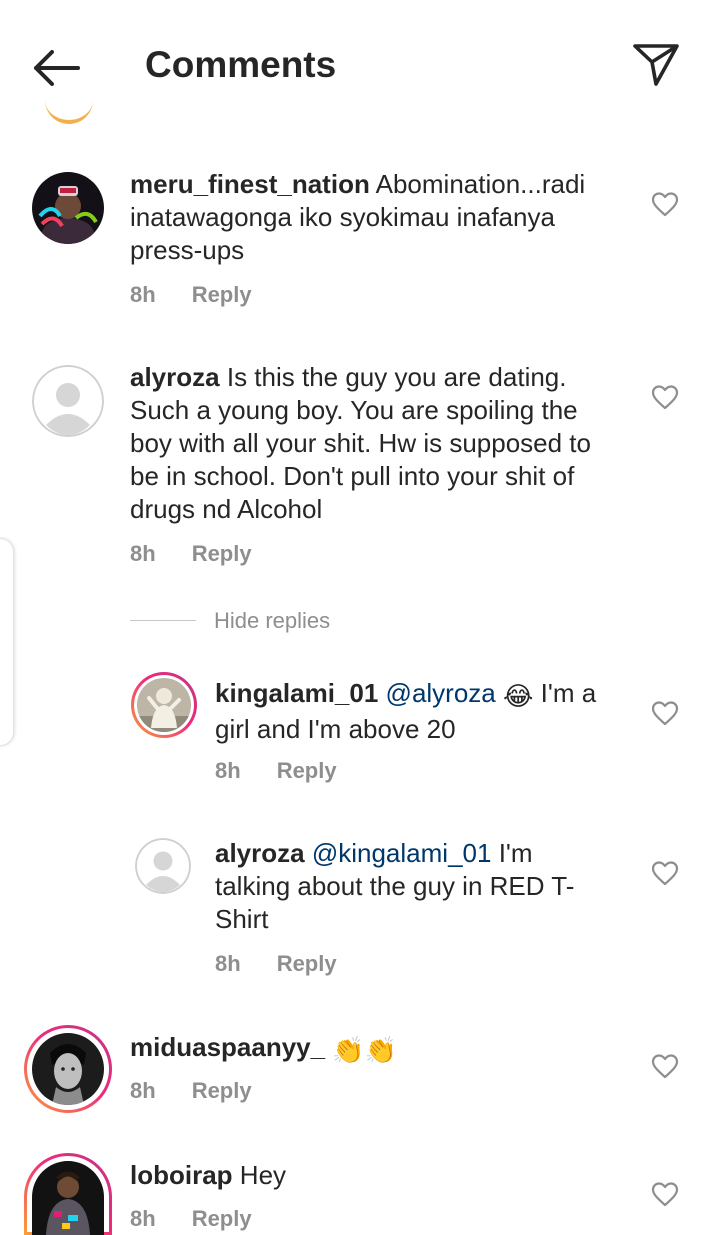 The height and width of the screenshot is (1235, 720). What do you see at coordinates (227, 1047) in the screenshot?
I see `comment-username: miduaspaanyy_` at bounding box center [227, 1047].